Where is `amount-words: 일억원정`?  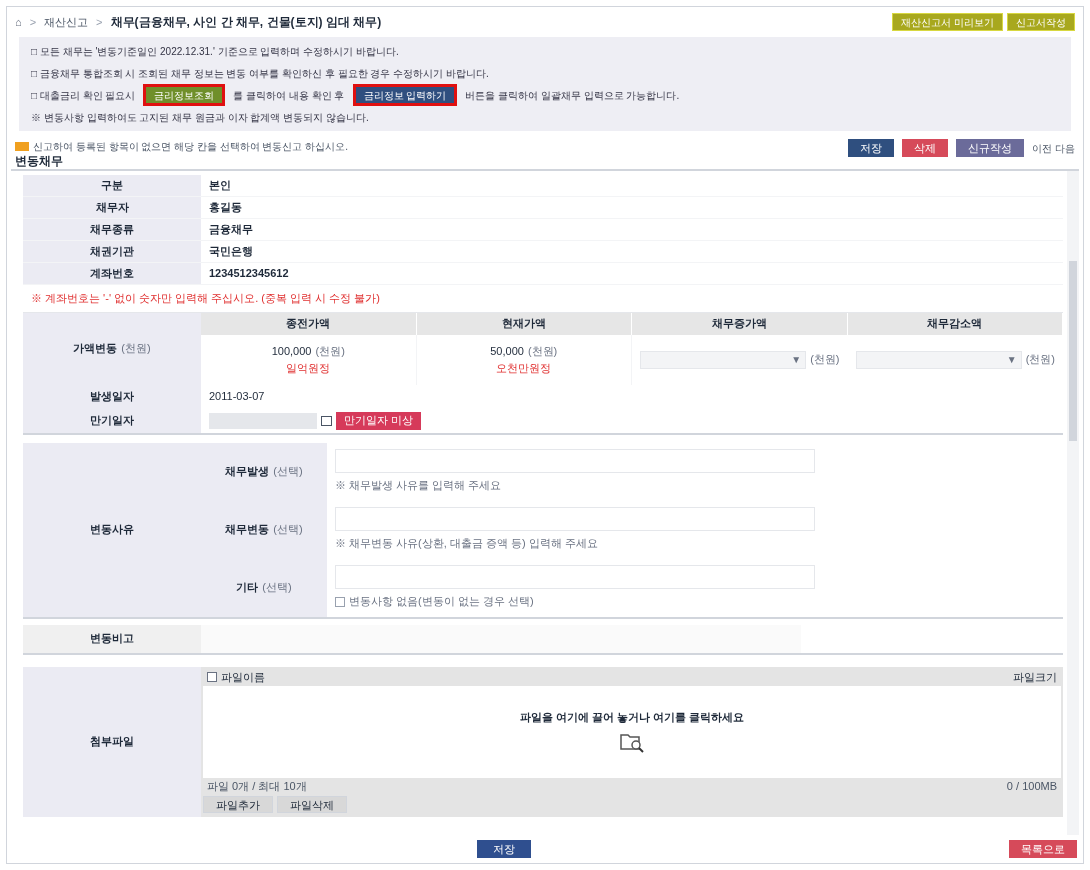 amount-words: 일억원정 is located at coordinates (308, 368).